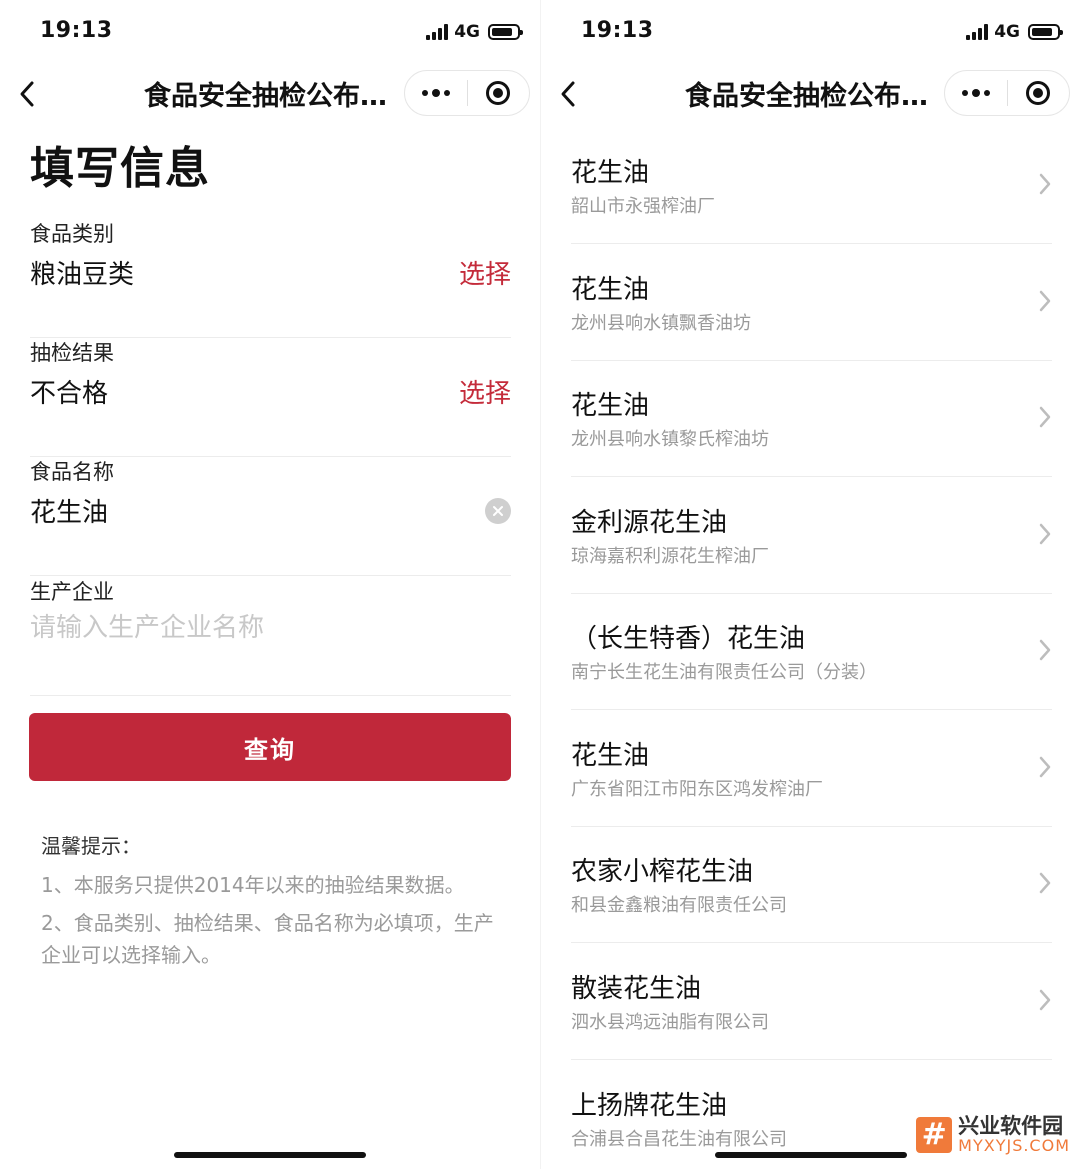  Describe the element at coordinates (811, 1002) in the screenshot. I see `result-item: 散装花生油 泗水县鸿远油脂有限公司` at that location.